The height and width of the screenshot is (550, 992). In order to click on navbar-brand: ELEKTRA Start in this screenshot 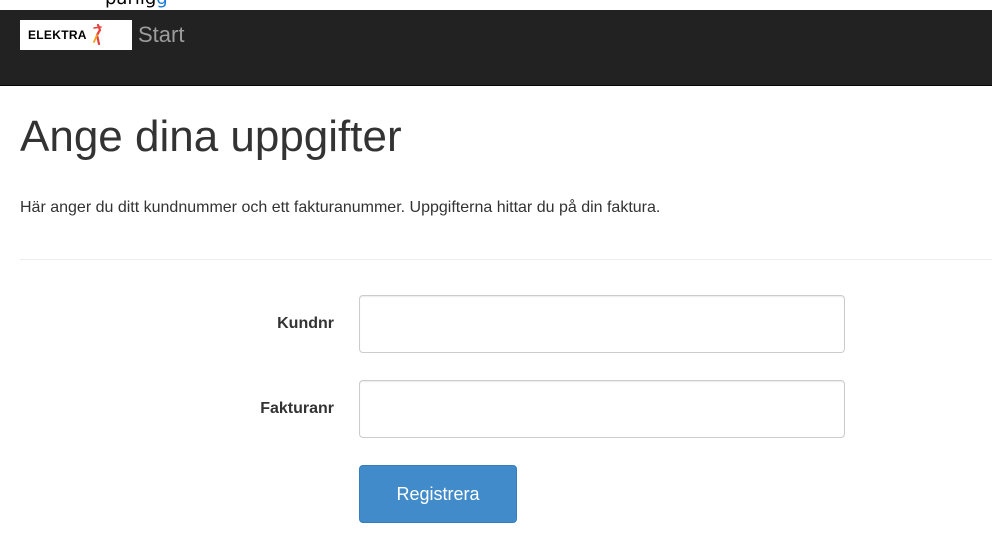, I will do `click(102, 35)`.